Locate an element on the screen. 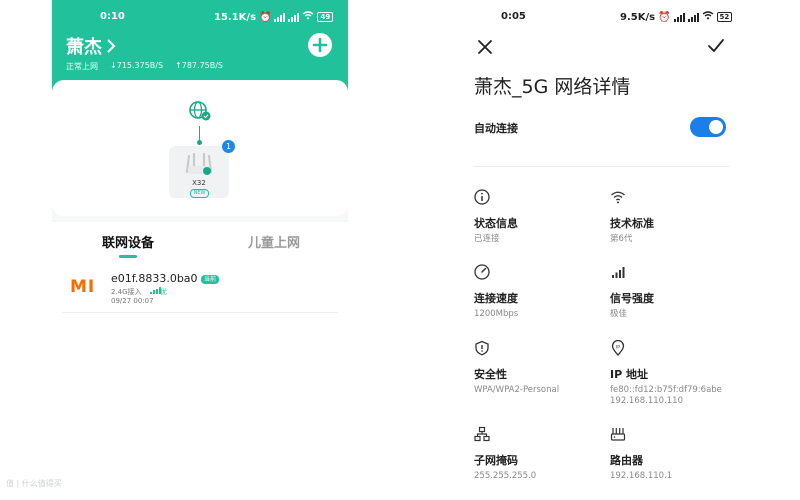  detail-value: 极佳 is located at coordinates (619, 314).